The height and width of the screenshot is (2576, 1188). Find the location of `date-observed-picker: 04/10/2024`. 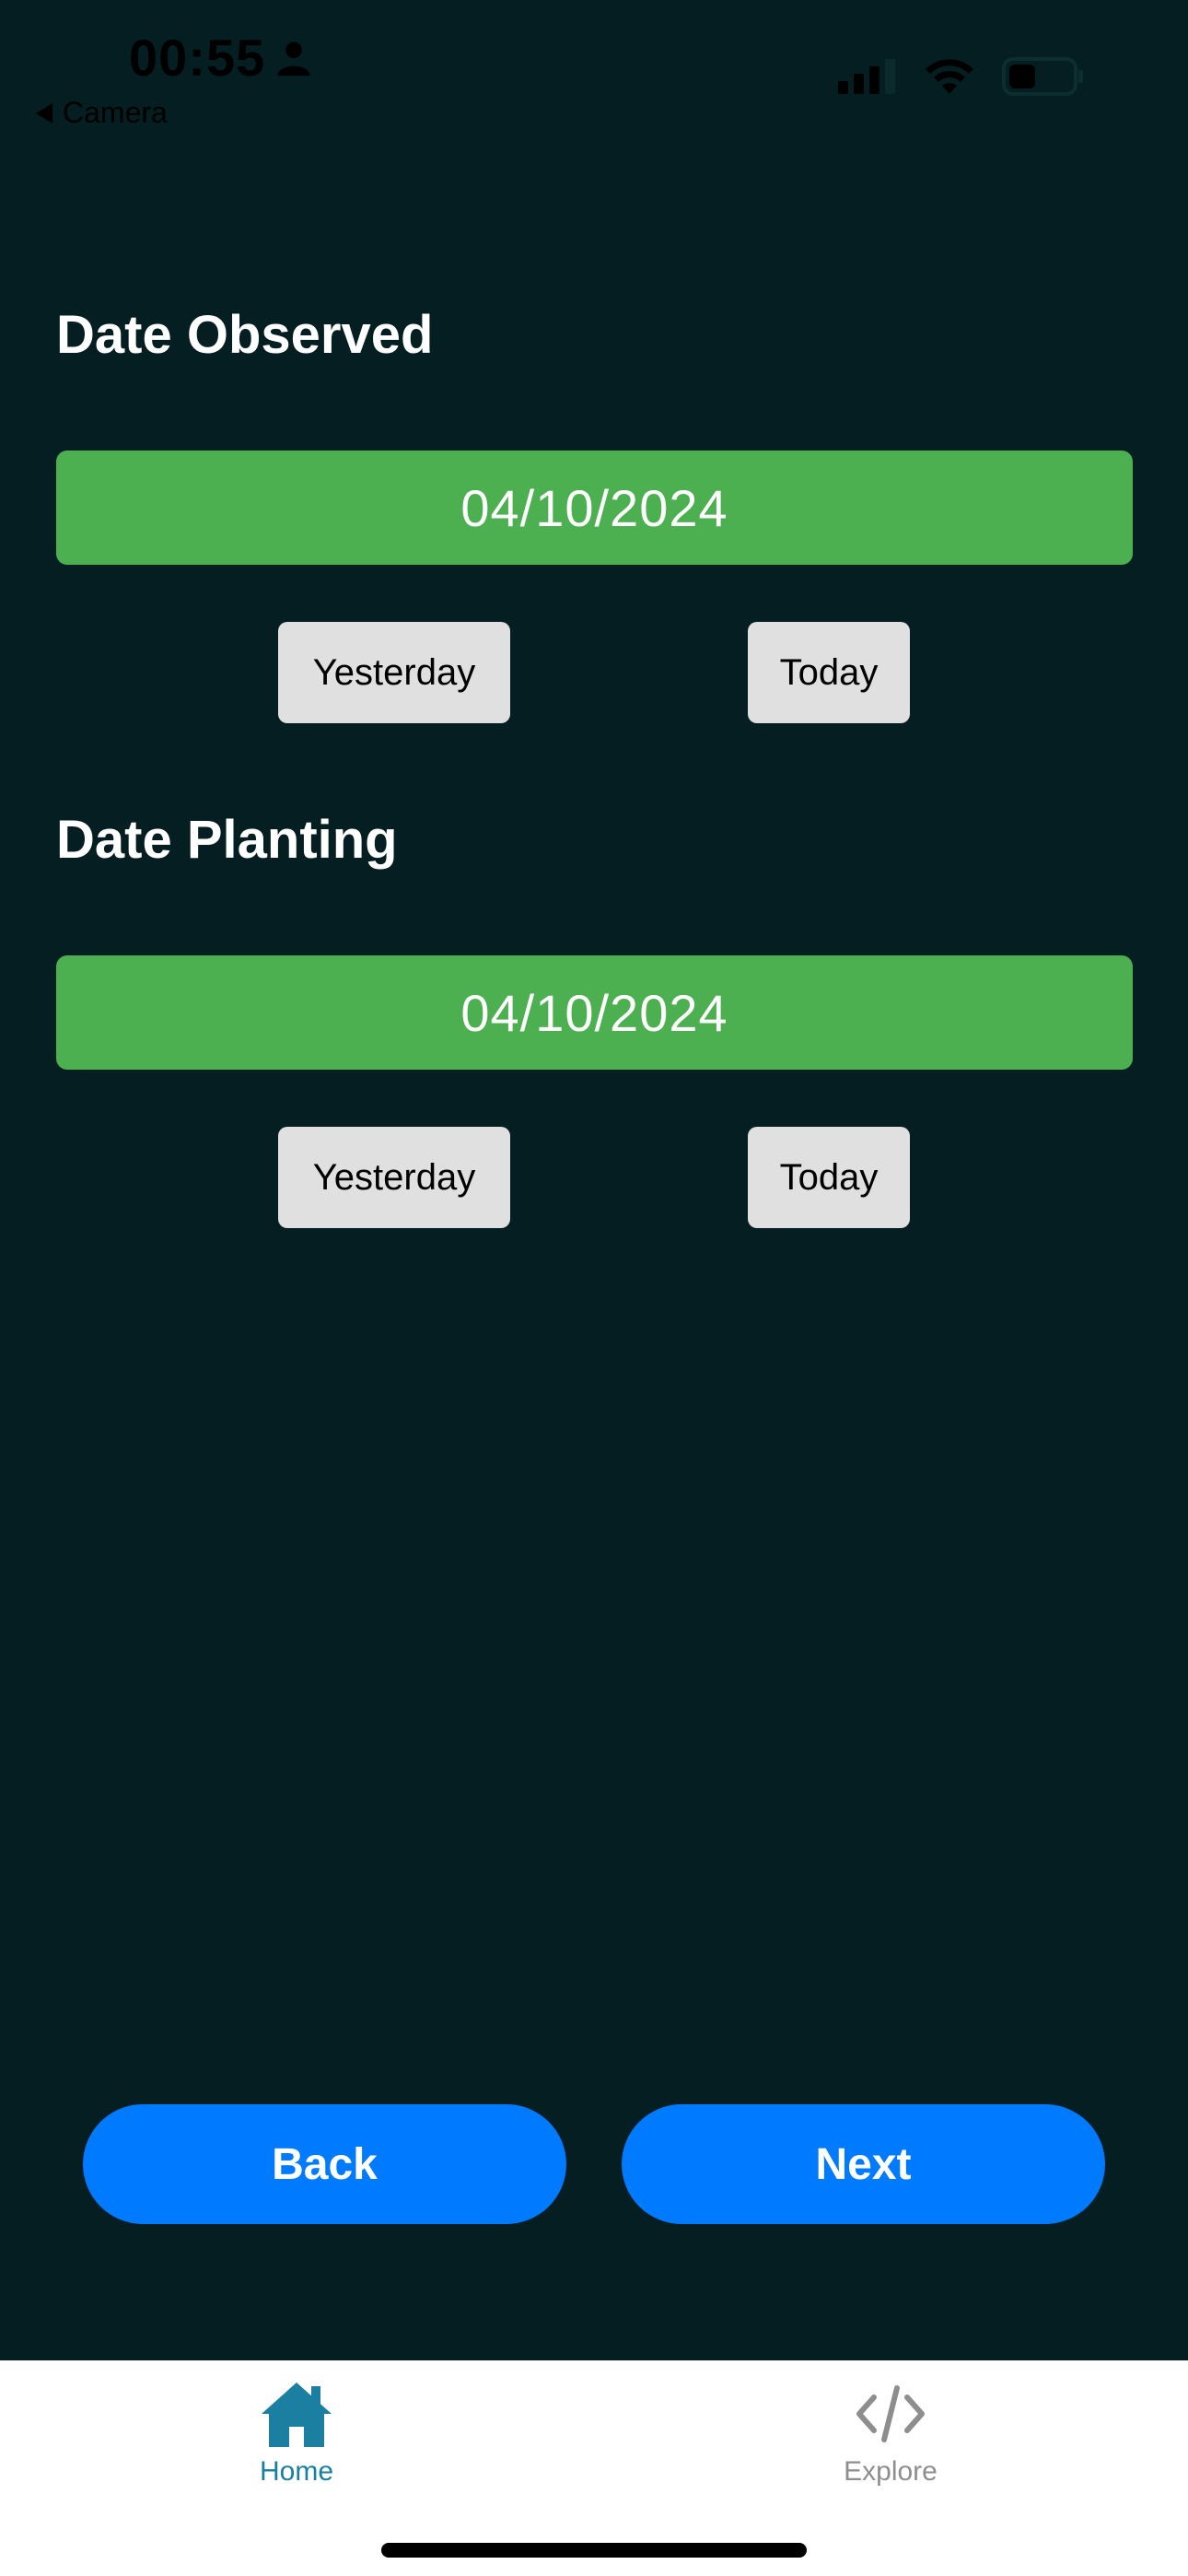

date-observed-picker: 04/10/2024 is located at coordinates (594, 508).